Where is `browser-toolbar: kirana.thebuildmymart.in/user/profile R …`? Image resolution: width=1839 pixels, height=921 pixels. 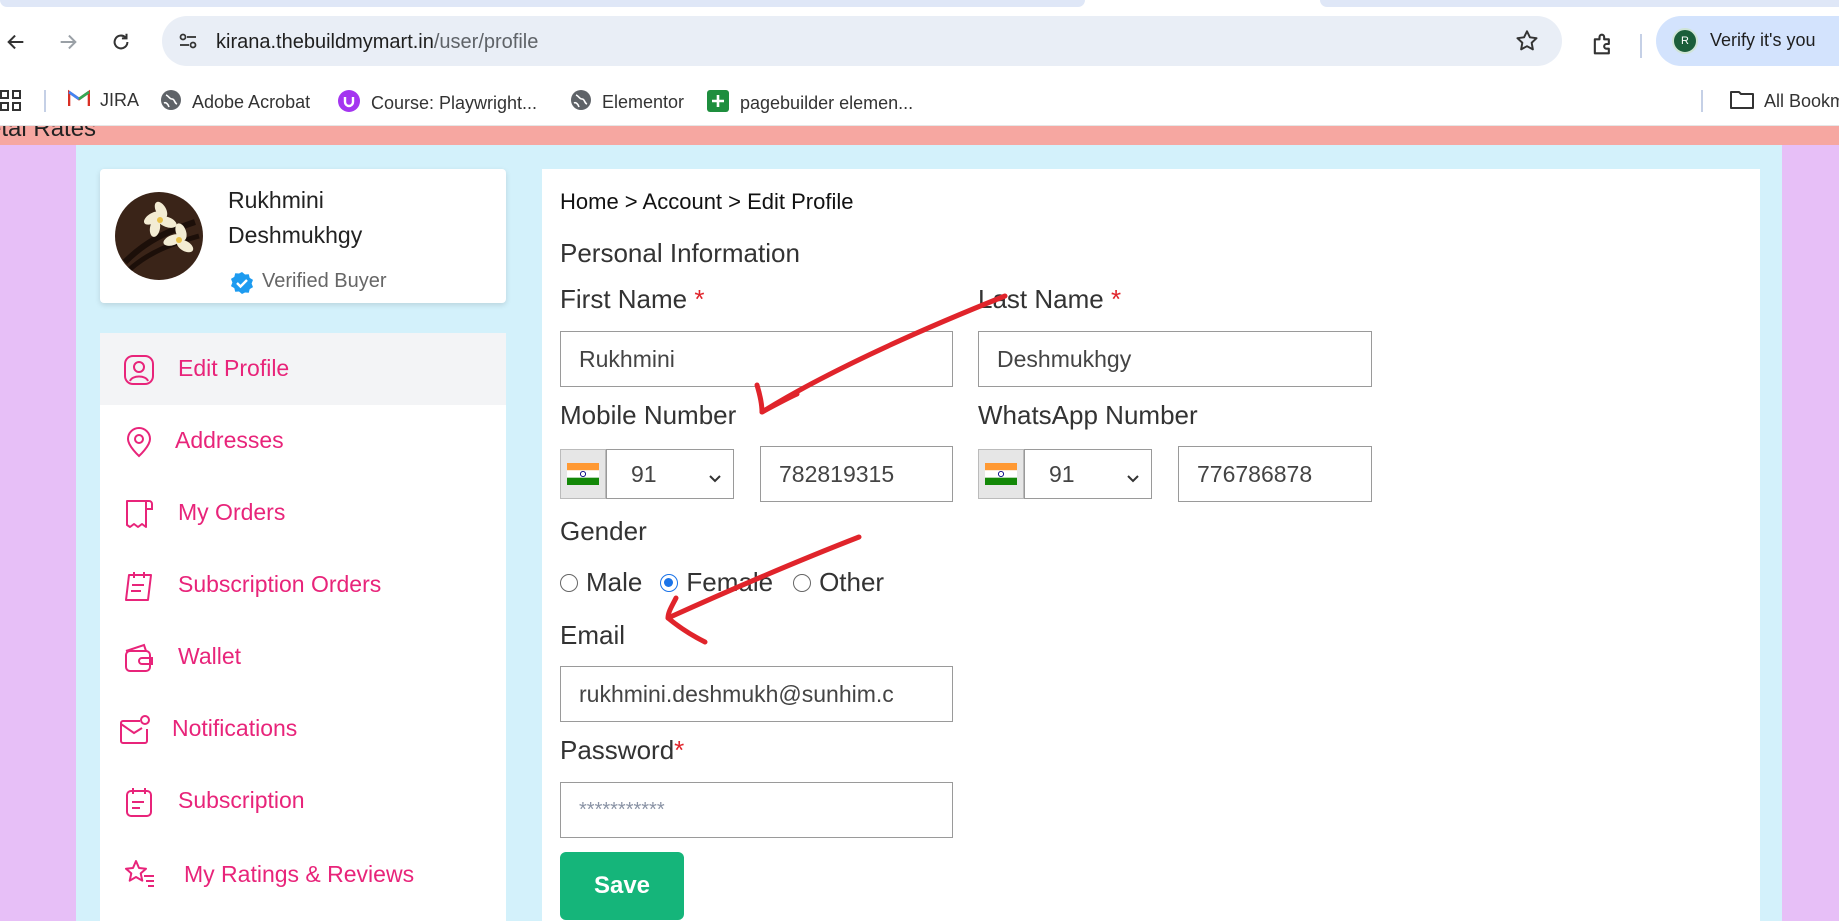
browser-toolbar: kirana.thebuildmymart.in/user/profile R … is located at coordinates (919, 42).